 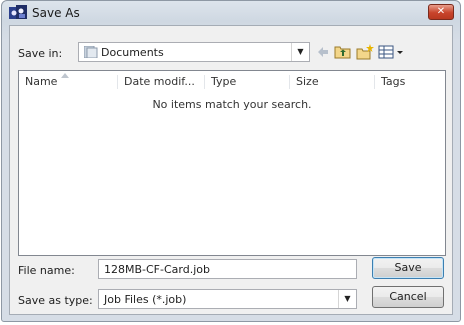 I want to click on back-arrow-icon, so click(x=323, y=52).